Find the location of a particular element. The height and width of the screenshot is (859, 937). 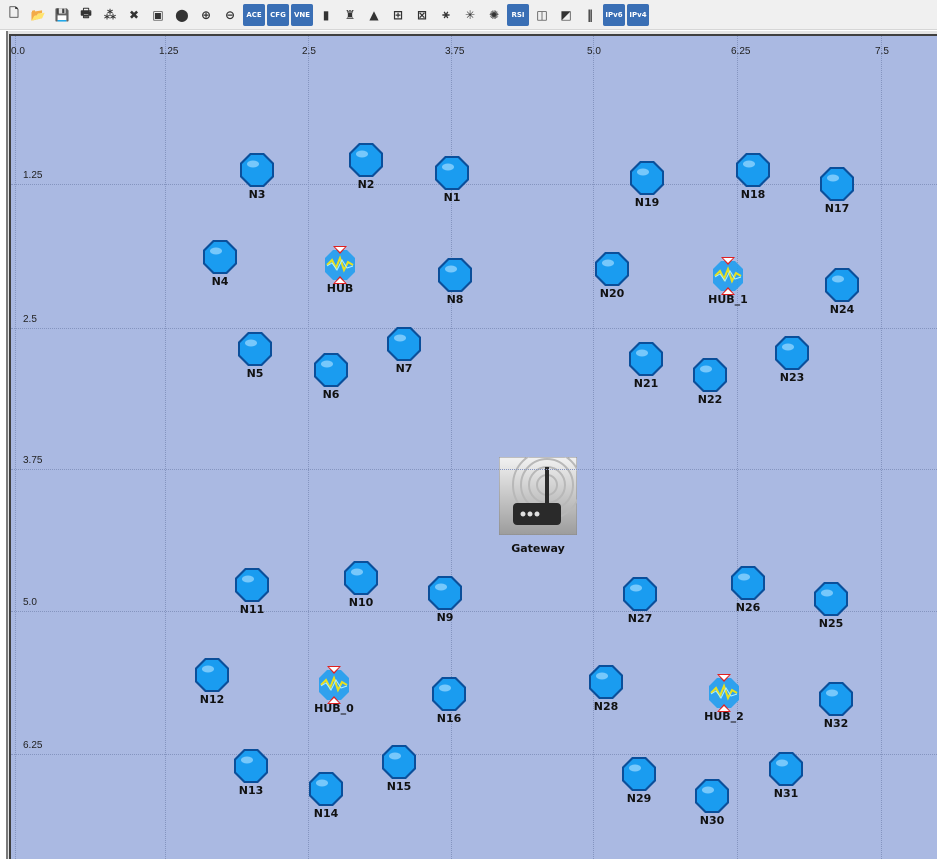

node-n9: N9 is located at coordinates (445, 605).